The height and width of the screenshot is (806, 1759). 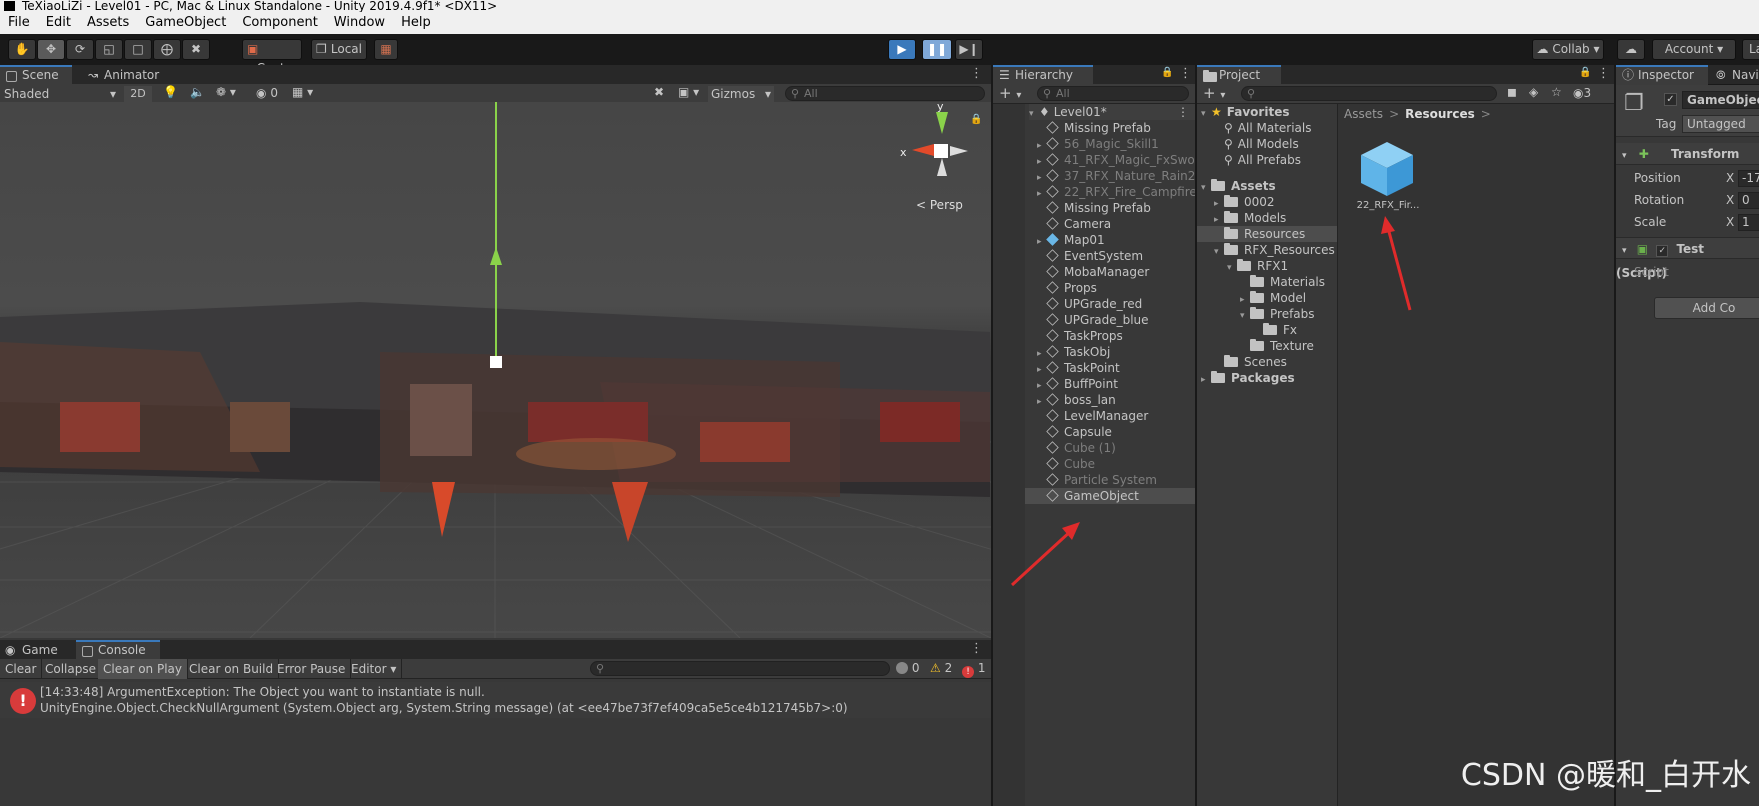 What do you see at coordinates (740, 668) in the screenshot?
I see `console-search-input: ⚲` at bounding box center [740, 668].